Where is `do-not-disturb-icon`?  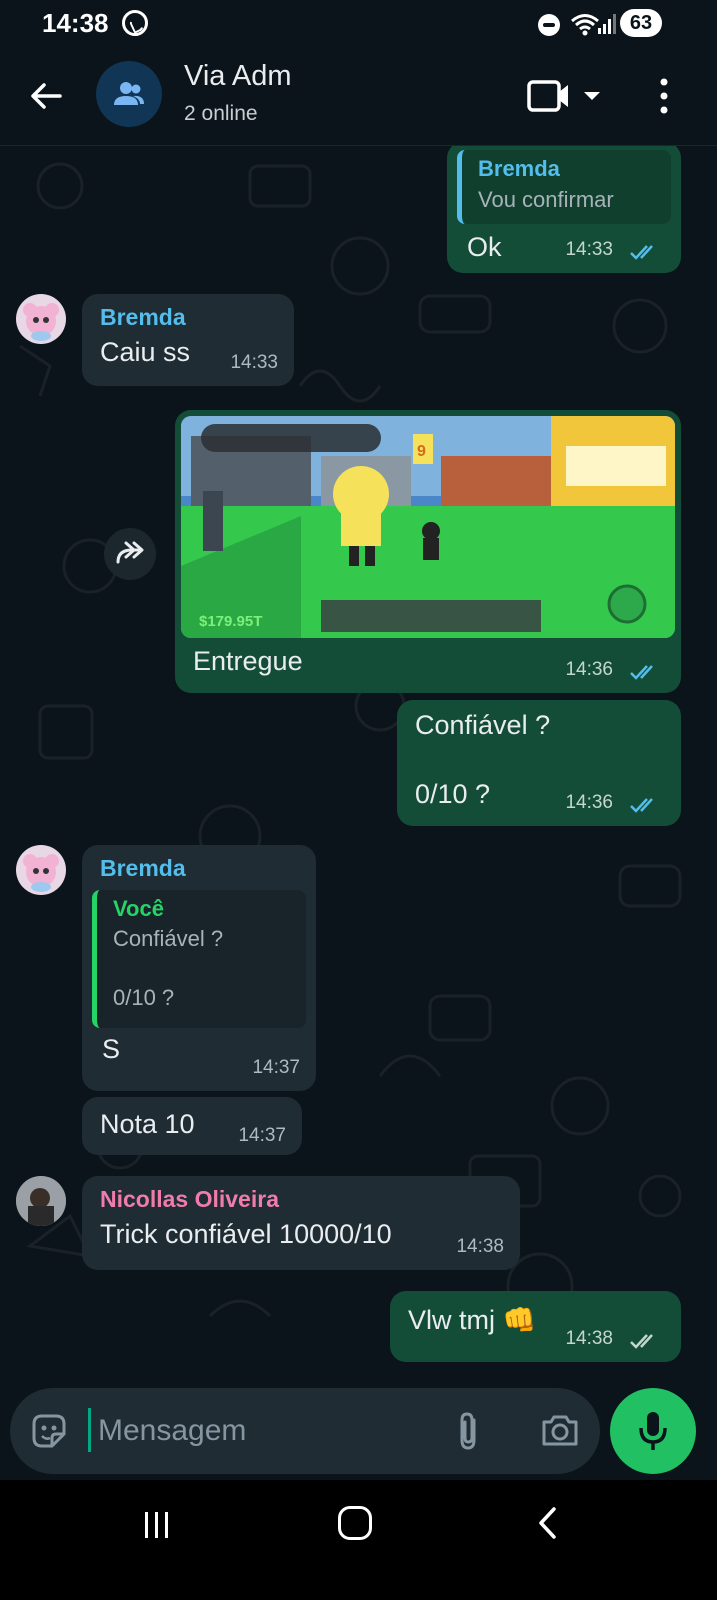 do-not-disturb-icon is located at coordinates (549, 25).